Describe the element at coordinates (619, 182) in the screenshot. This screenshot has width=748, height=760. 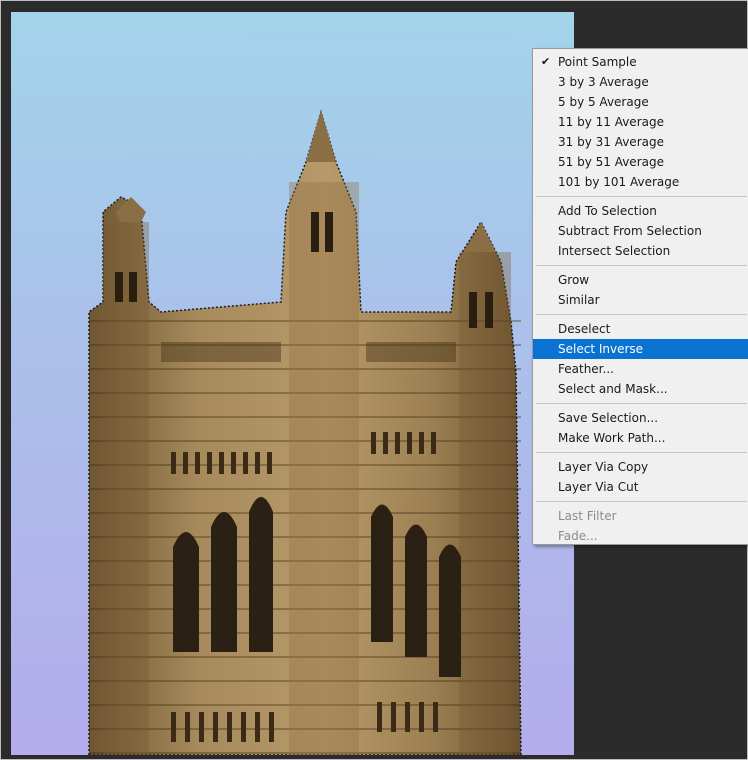
I see `menu-item-label: 101 by 101 Average` at that location.